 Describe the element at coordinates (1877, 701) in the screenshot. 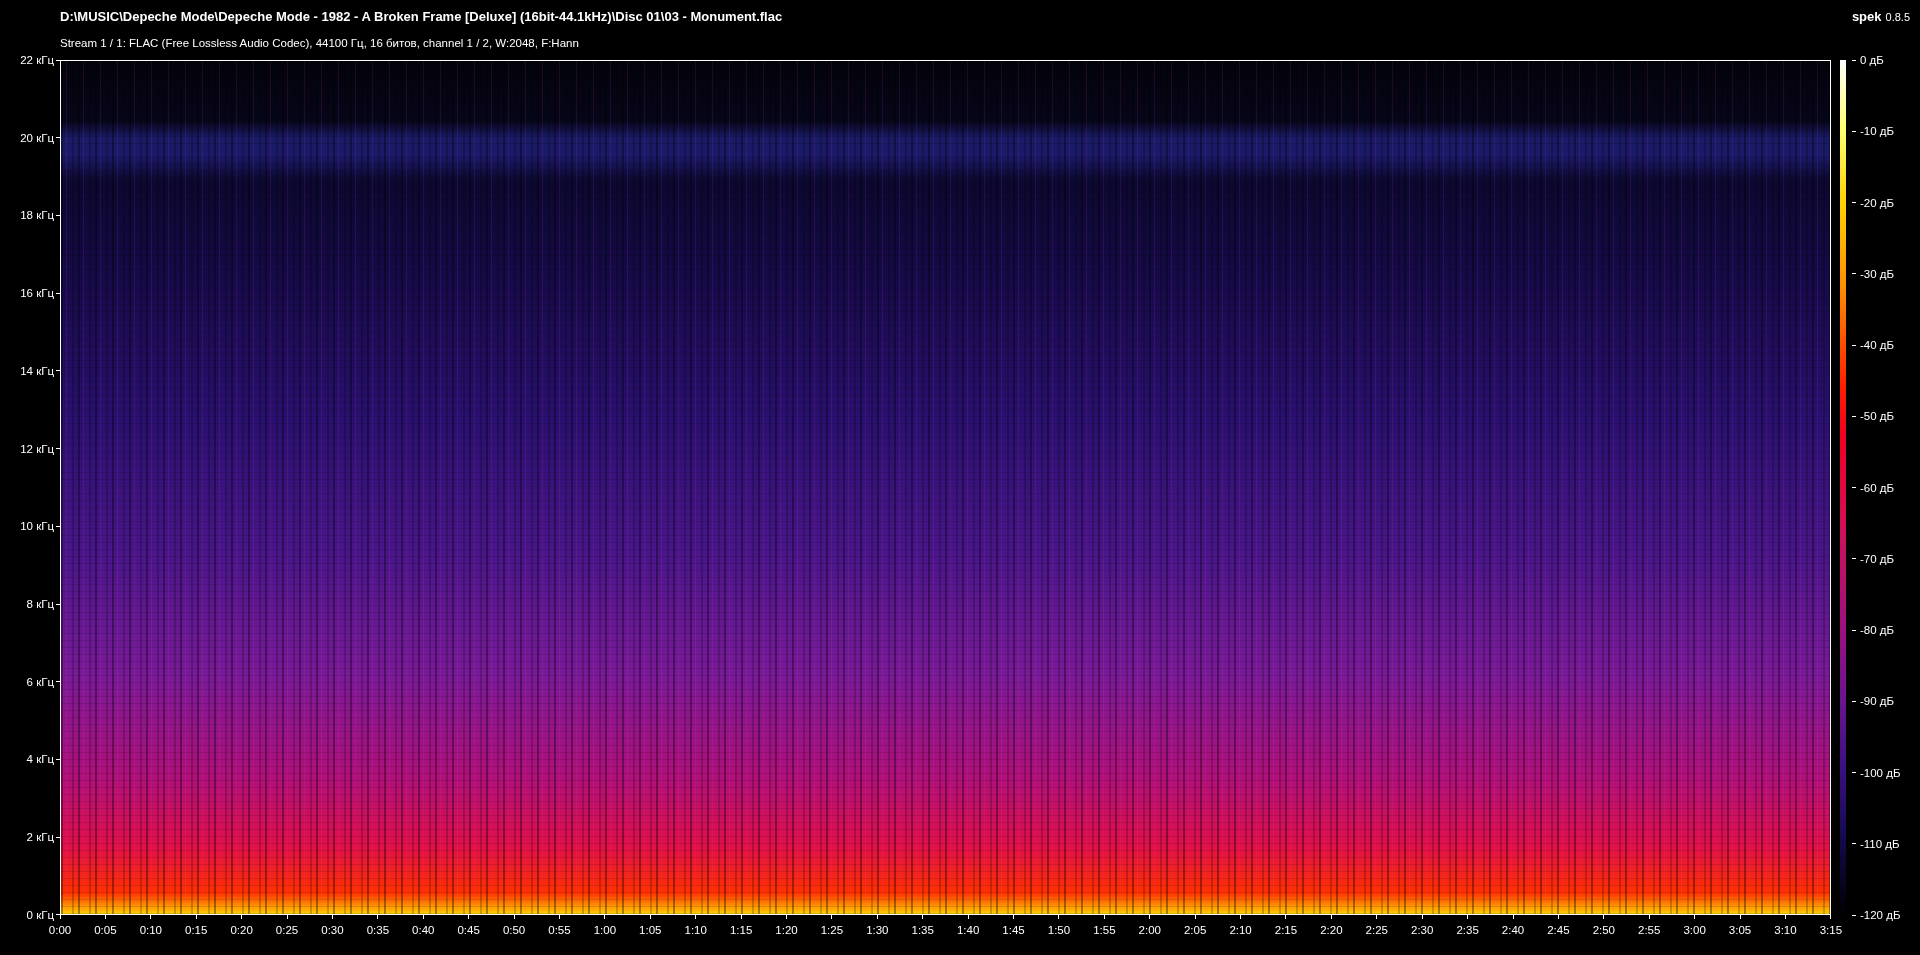

I see `decibel-tick-label: -90 дБ` at that location.